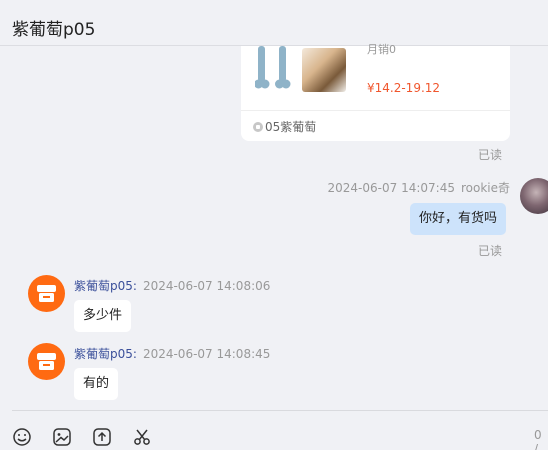 This screenshot has width=548, height=450. I want to click on product-price: ¥14.2-19.12, so click(404, 88).